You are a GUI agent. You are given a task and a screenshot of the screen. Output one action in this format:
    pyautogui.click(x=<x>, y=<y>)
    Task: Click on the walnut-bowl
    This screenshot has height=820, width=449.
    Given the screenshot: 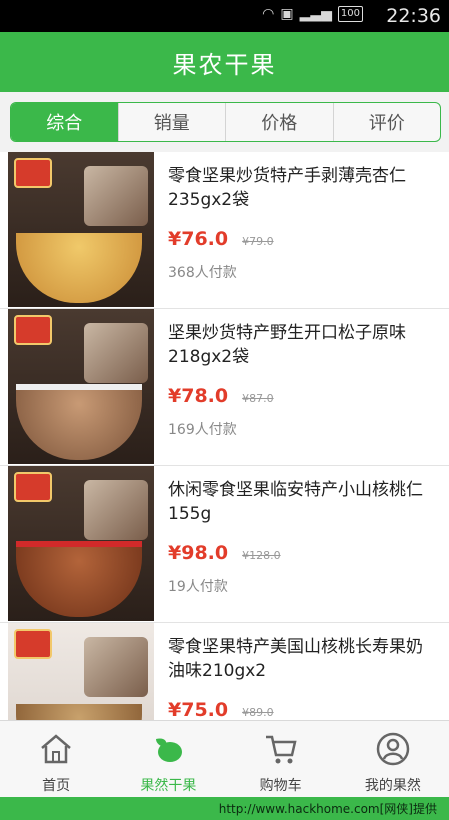 What is the action you would take?
    pyautogui.click(x=79, y=579)
    